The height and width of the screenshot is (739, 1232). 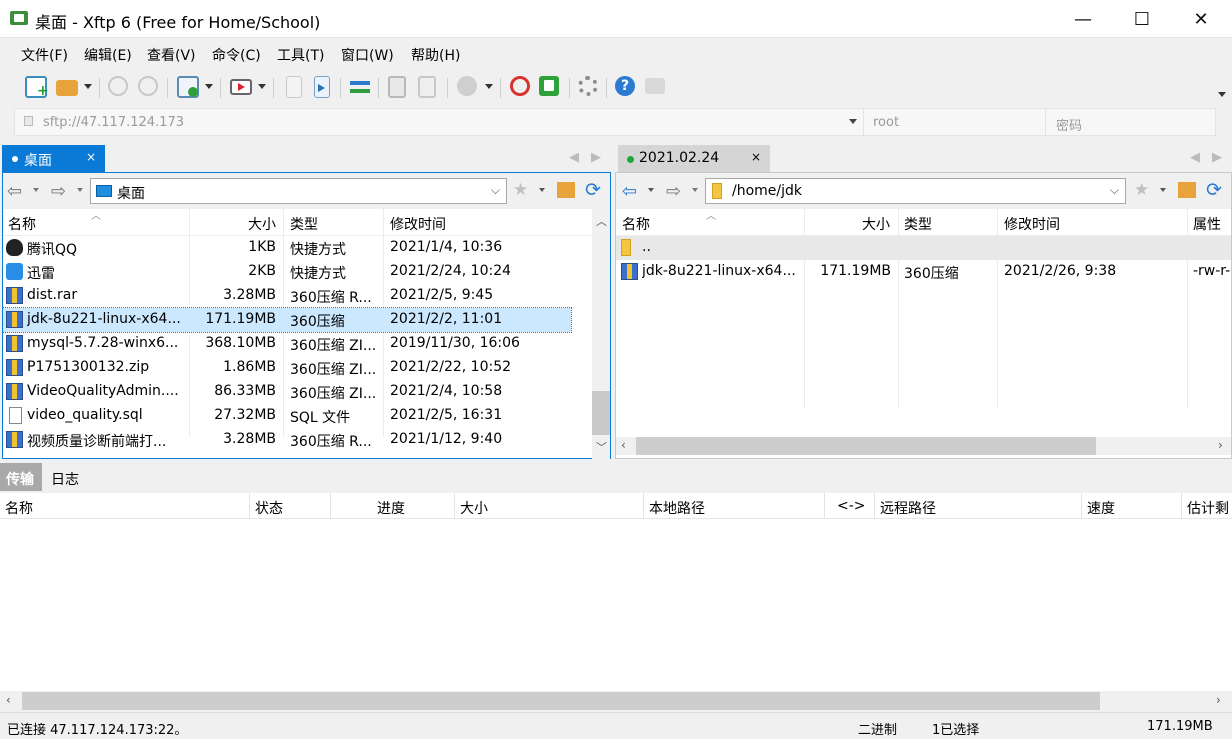 I want to click on tab-scroll-right-icon: ▶, so click(x=596, y=157).